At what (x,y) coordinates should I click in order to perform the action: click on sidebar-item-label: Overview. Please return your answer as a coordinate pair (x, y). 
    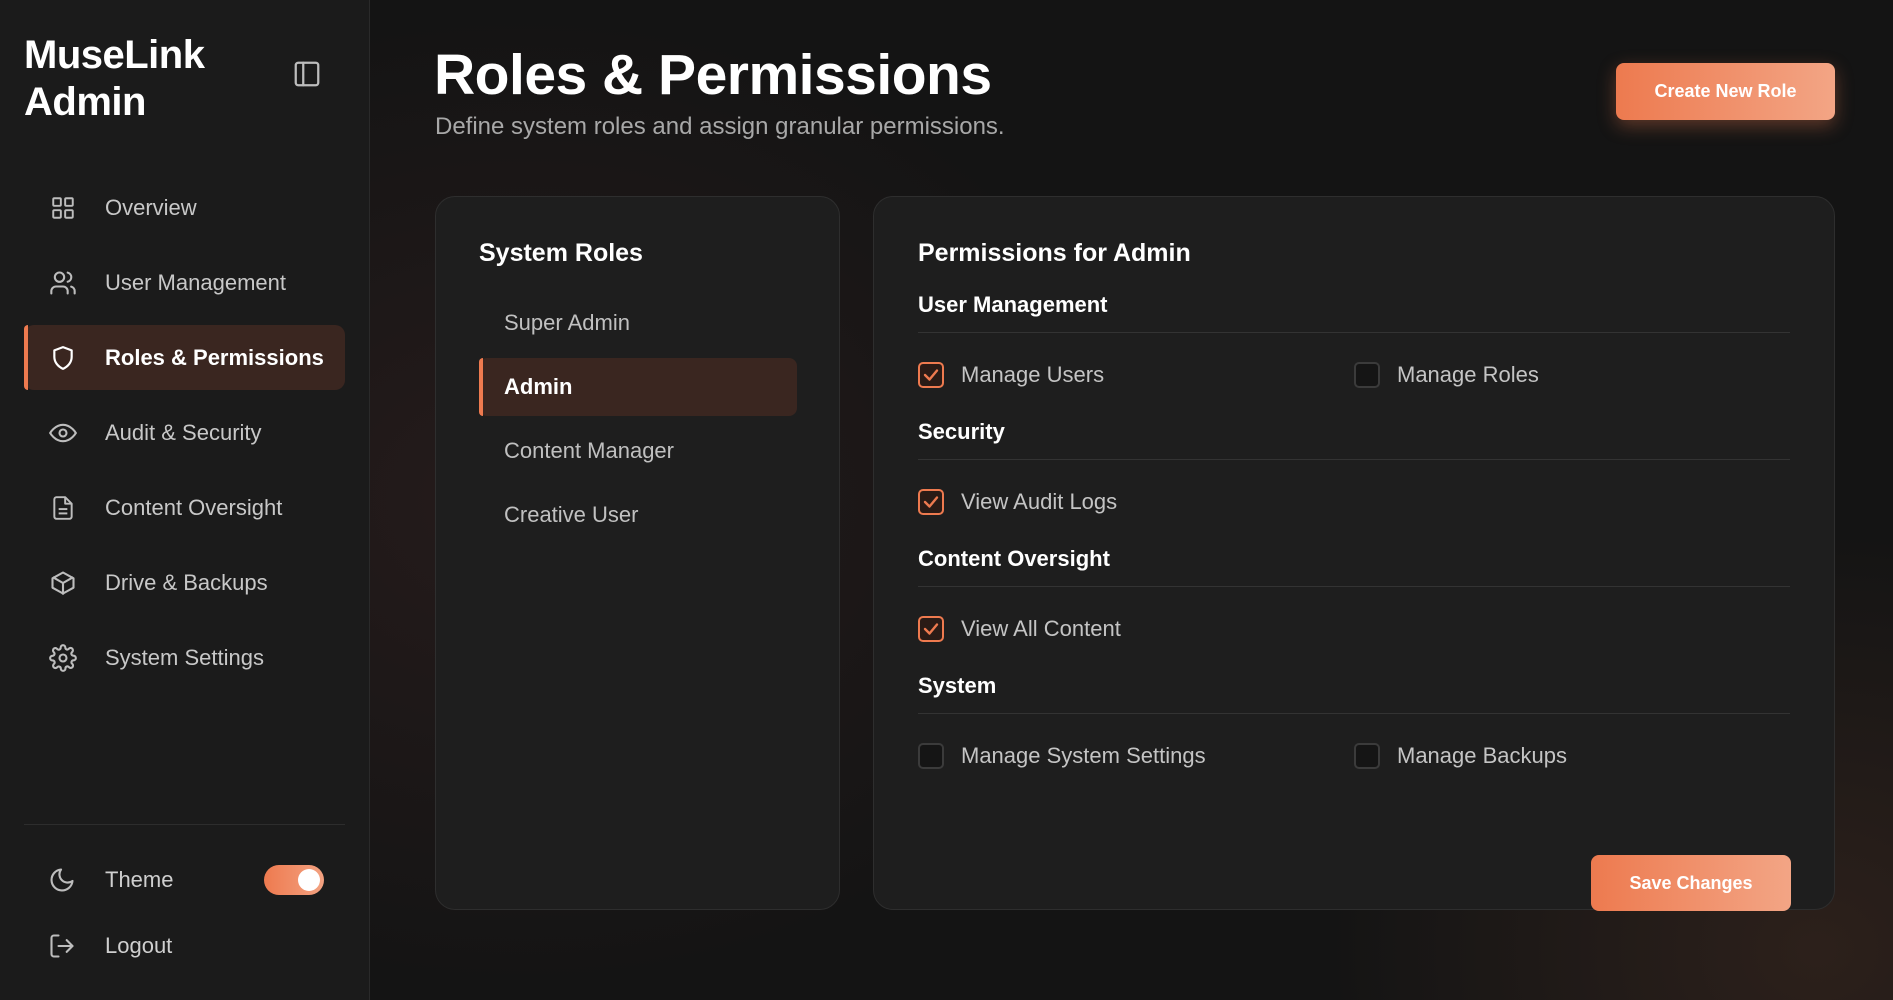
    Looking at the image, I should click on (151, 207).